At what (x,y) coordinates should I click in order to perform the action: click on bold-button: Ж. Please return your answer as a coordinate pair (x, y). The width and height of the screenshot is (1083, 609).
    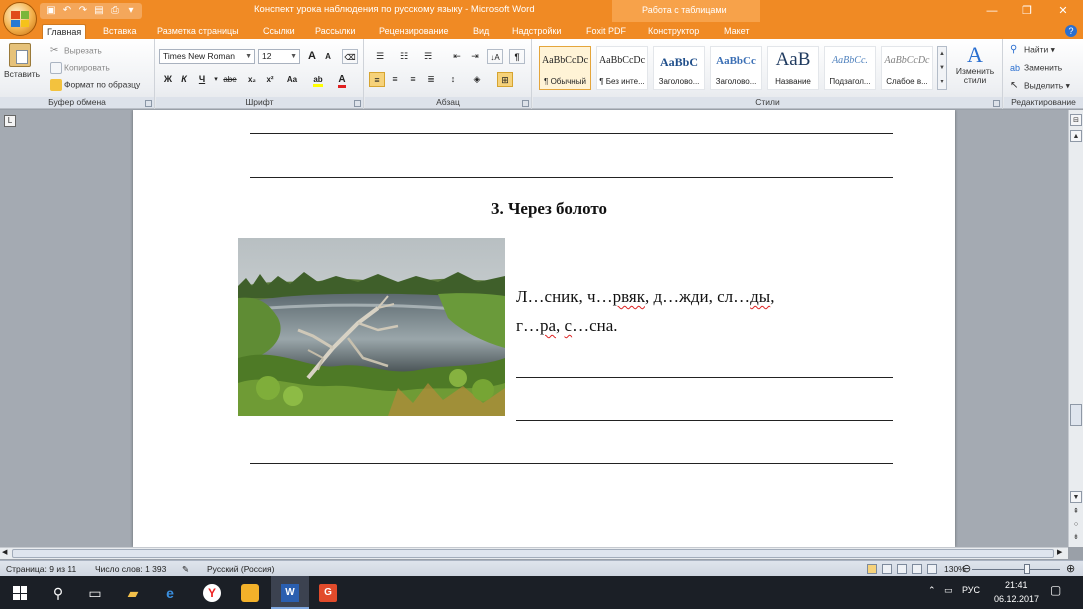
    Looking at the image, I should click on (168, 79).